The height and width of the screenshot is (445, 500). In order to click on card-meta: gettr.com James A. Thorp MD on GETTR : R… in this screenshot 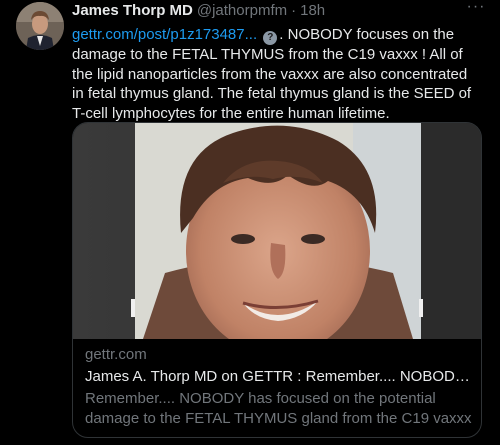, I will do `click(279, 387)`.